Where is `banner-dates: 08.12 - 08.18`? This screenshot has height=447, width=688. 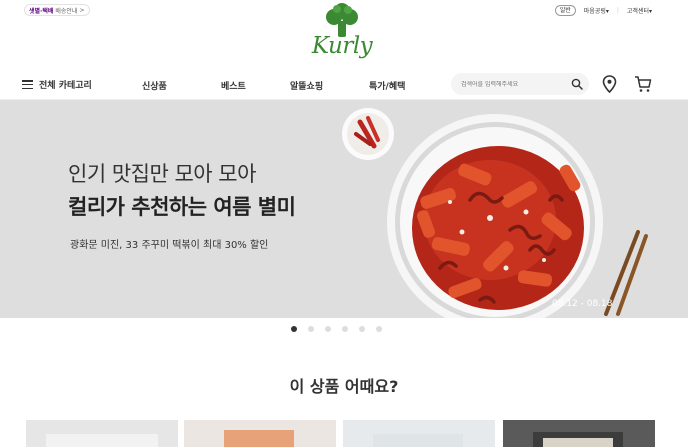 banner-dates: 08.12 - 08.18 is located at coordinates (582, 304).